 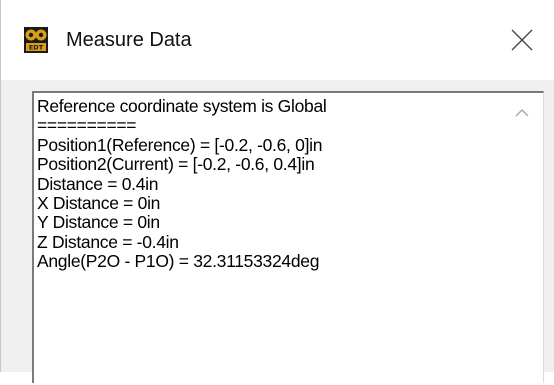 What do you see at coordinates (129, 40) in the screenshot?
I see `window-title: Measure Data` at bounding box center [129, 40].